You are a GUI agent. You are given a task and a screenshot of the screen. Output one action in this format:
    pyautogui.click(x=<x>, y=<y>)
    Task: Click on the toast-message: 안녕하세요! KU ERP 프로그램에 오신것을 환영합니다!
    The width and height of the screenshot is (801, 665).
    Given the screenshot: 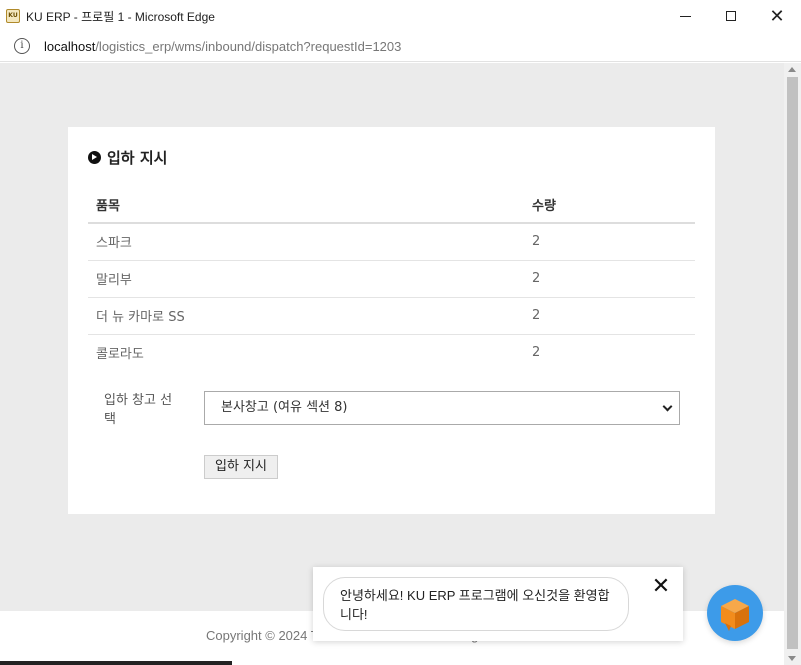 What is the action you would take?
    pyautogui.click(x=476, y=604)
    